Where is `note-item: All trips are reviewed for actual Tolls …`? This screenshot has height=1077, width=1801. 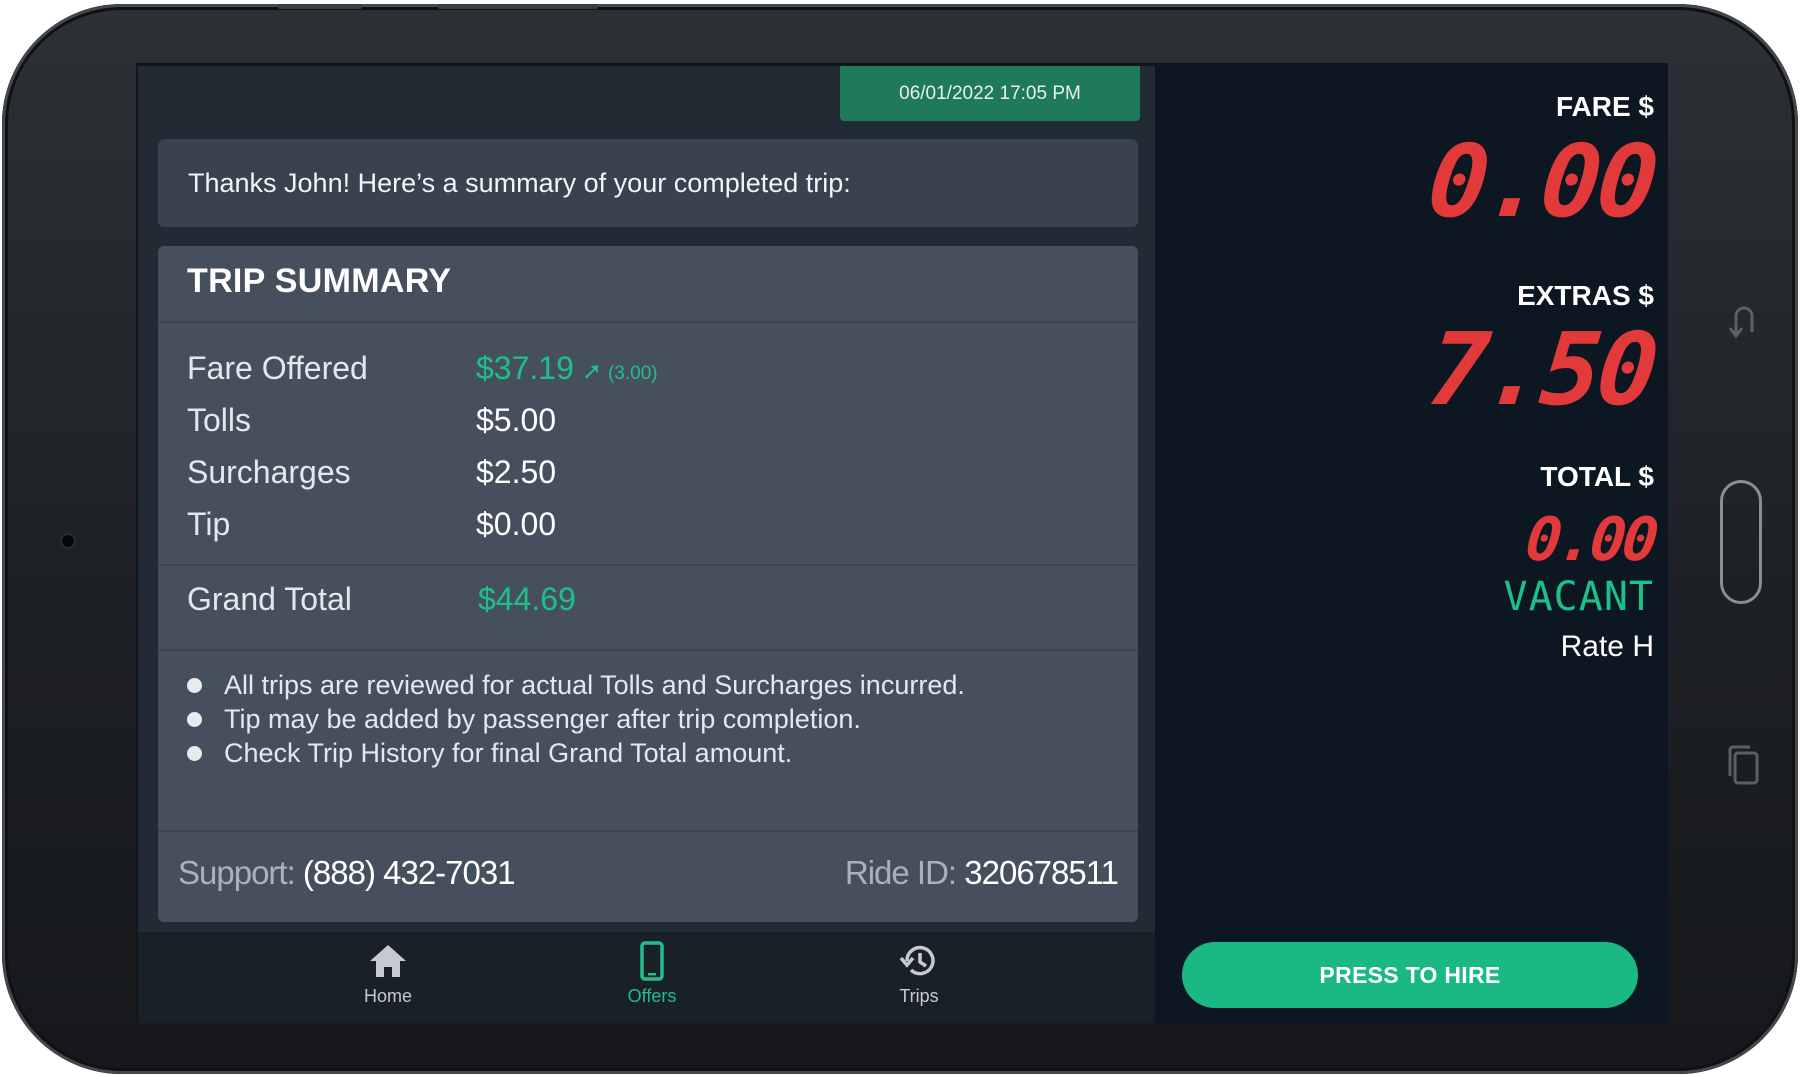 note-item: All trips are reviewed for actual Tolls … is located at coordinates (576, 685).